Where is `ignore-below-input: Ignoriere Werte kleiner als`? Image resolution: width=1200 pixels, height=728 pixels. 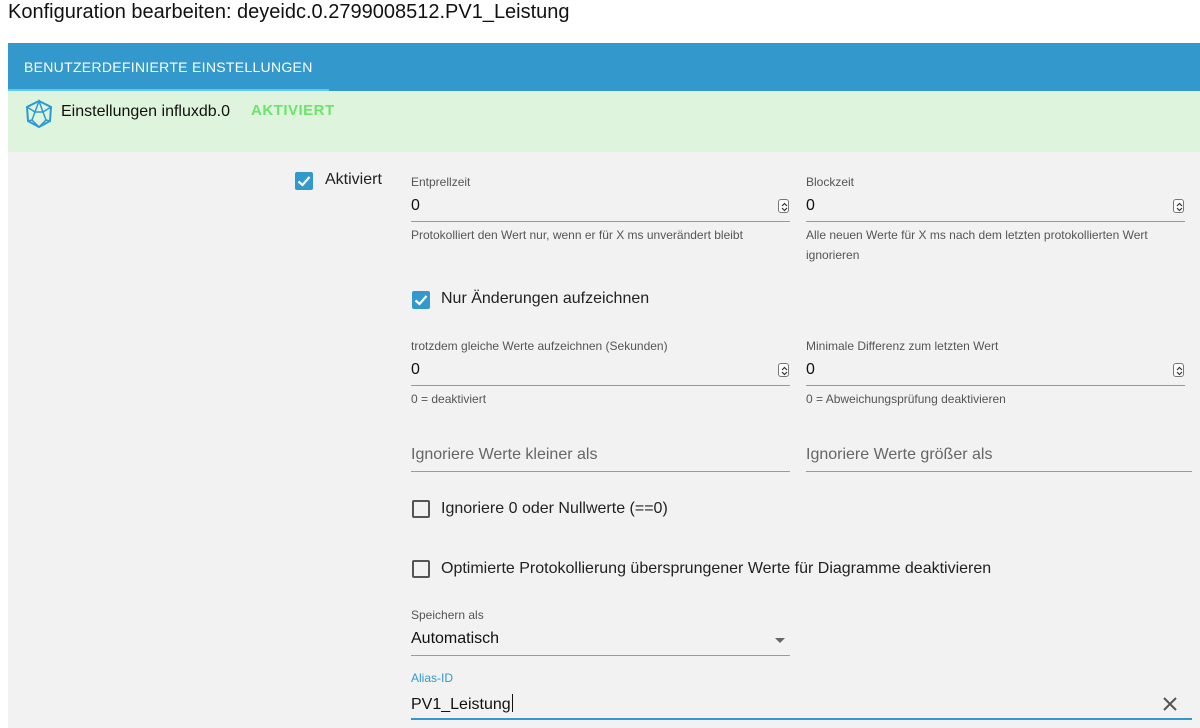 ignore-below-input: Ignoriere Werte kleiner als is located at coordinates (504, 455).